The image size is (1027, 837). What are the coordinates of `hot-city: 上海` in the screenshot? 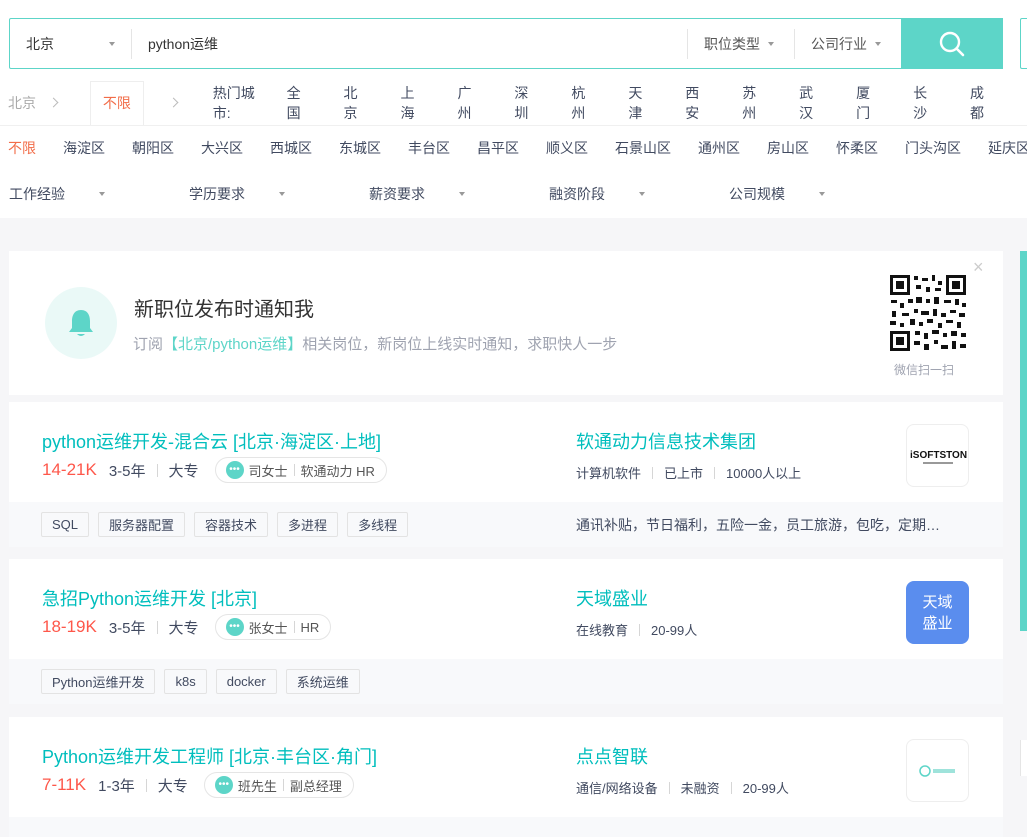 It's located at (415, 103).